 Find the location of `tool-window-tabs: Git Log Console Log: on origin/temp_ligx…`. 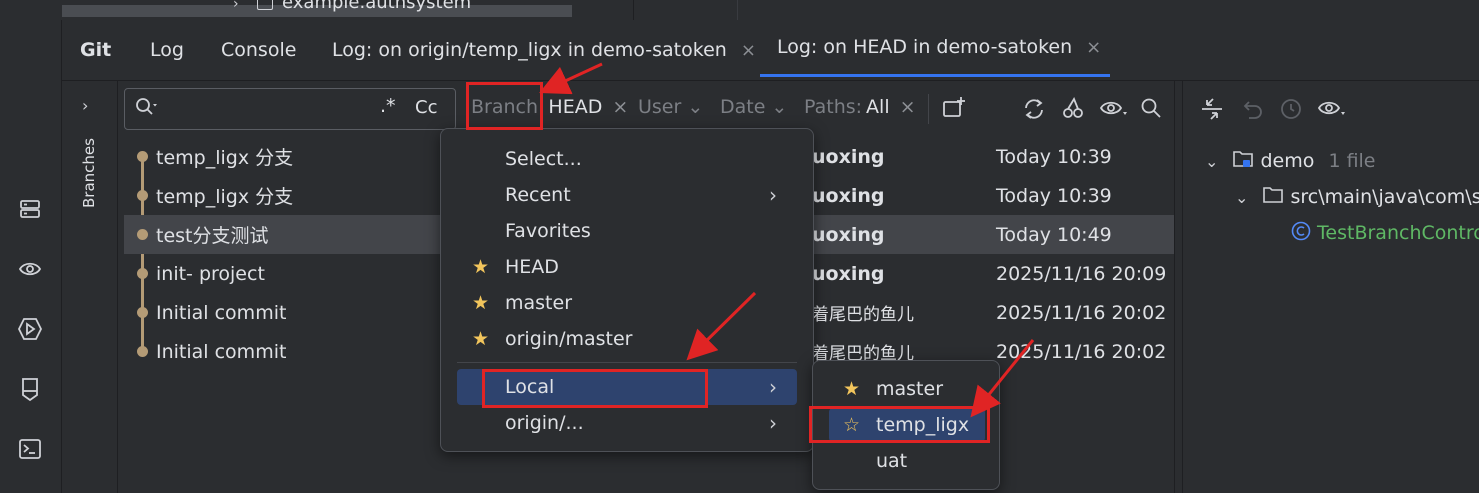

tool-window-tabs: Git Log Console Log: on origin/temp_ligx… is located at coordinates (770, 50).